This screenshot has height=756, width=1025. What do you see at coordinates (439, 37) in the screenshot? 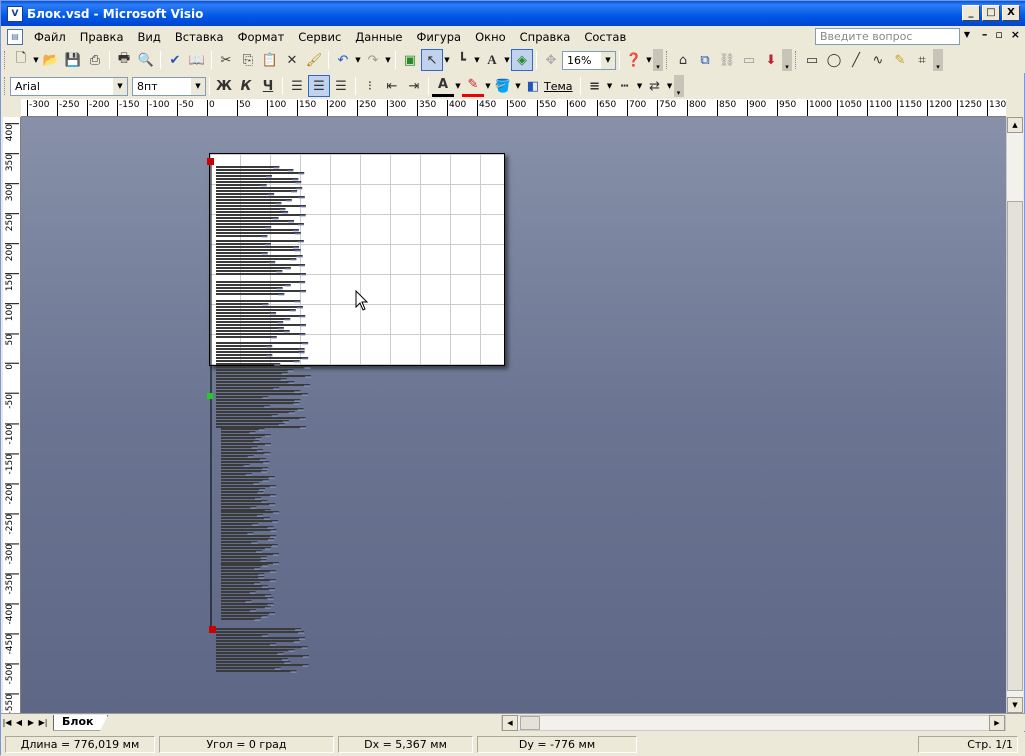
I see `menu-shape: Фигура` at bounding box center [439, 37].